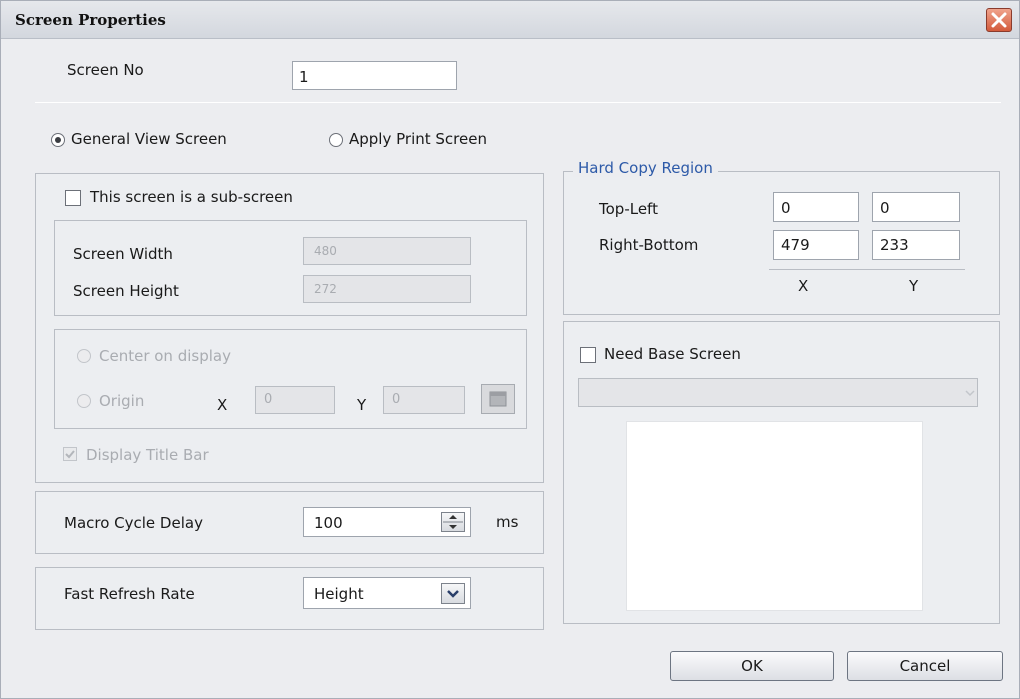 Image resolution: width=1020 pixels, height=699 pixels. Describe the element at coordinates (105, 70) in the screenshot. I see `screen-no-label: Screen No` at that location.